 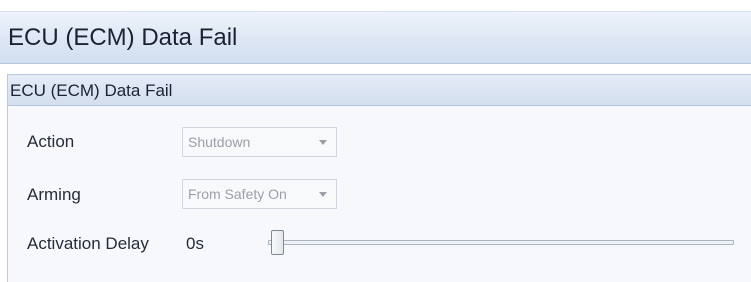 I want to click on arming-label: Arming, so click(x=54, y=194).